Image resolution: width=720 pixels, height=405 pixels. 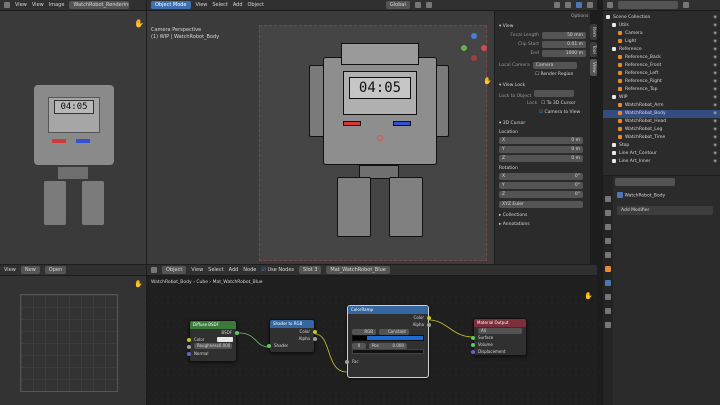 I want to click on new-image-button: New, so click(x=30, y=270).